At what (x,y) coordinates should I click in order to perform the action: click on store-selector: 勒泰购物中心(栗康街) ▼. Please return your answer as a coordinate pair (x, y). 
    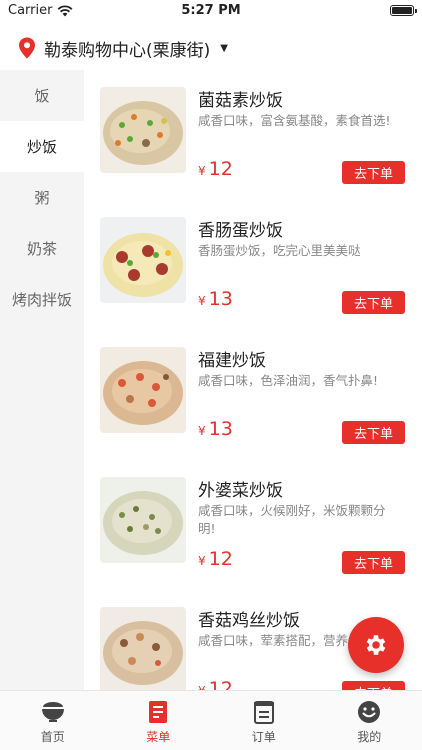
    Looking at the image, I should click on (211, 48).